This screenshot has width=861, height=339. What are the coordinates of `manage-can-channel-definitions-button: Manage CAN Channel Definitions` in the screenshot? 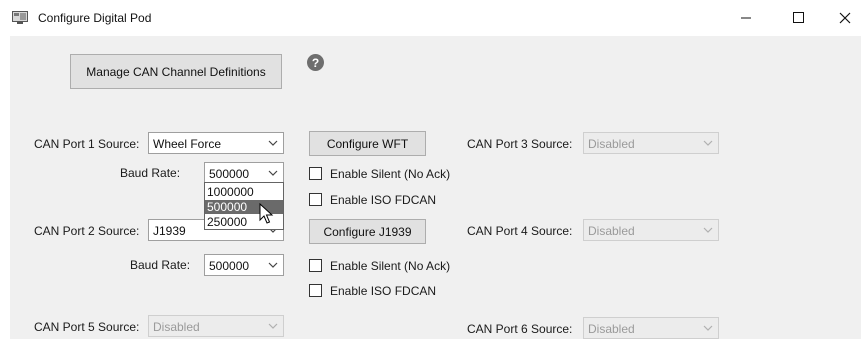 It's located at (176, 71).